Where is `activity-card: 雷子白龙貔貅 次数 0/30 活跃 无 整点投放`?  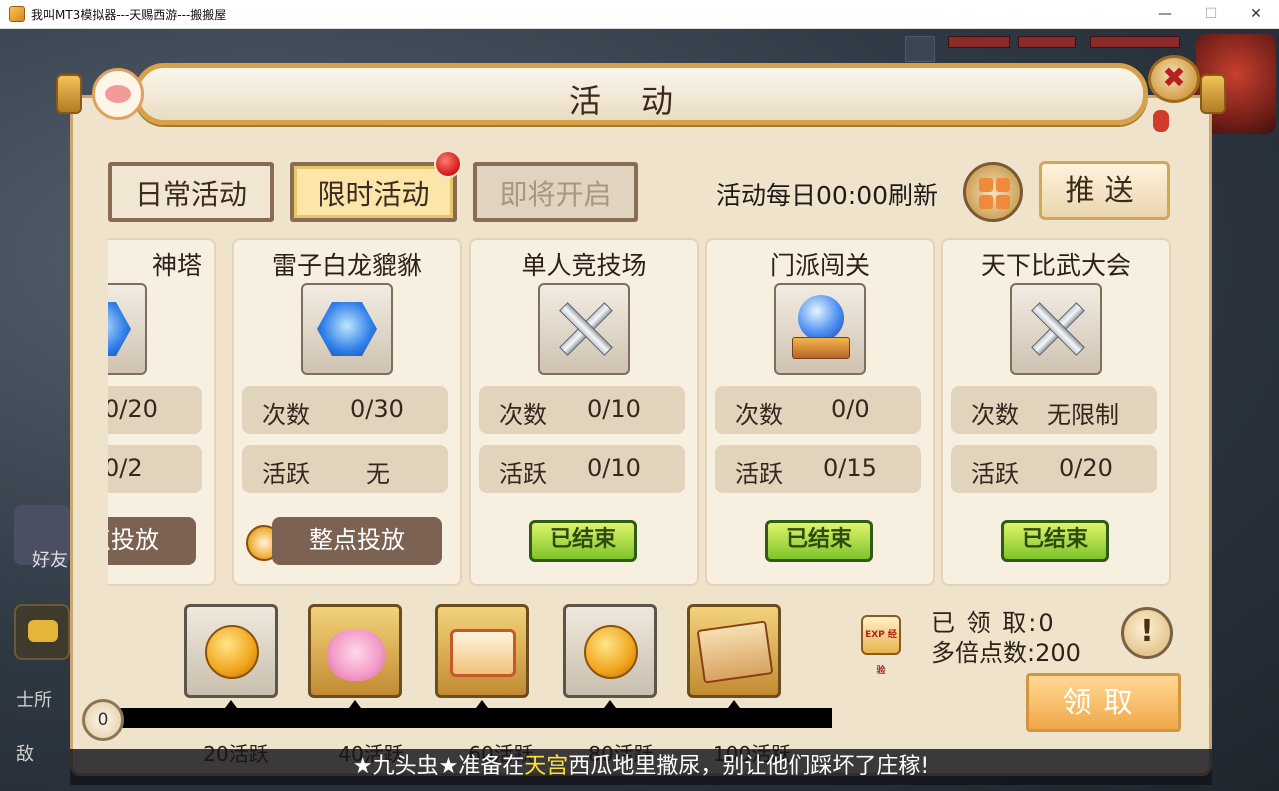 activity-card: 雷子白龙貔貅 次数 0/30 活跃 无 整点投放 is located at coordinates (347, 412).